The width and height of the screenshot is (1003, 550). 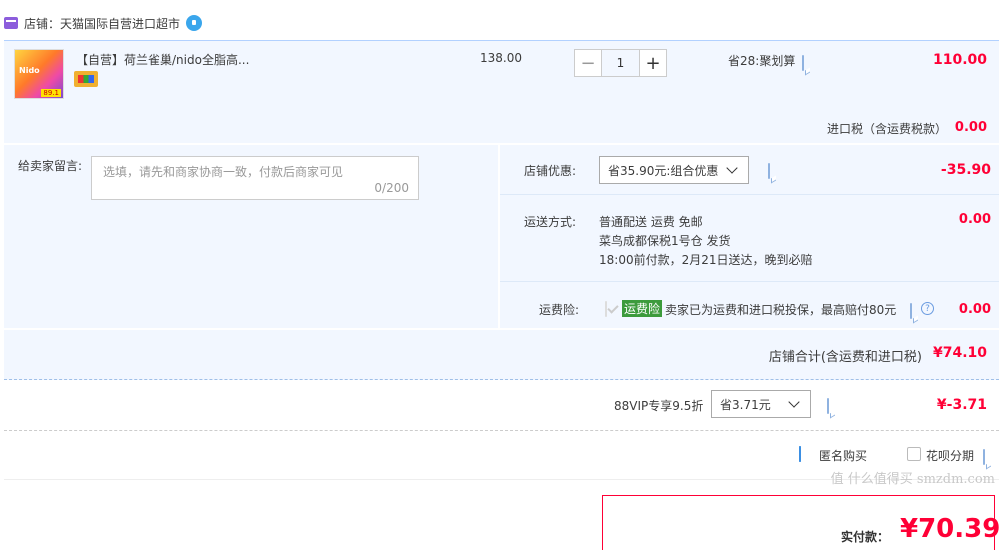 I want to click on shop-total-value: ¥74.10, so click(x=959, y=353).